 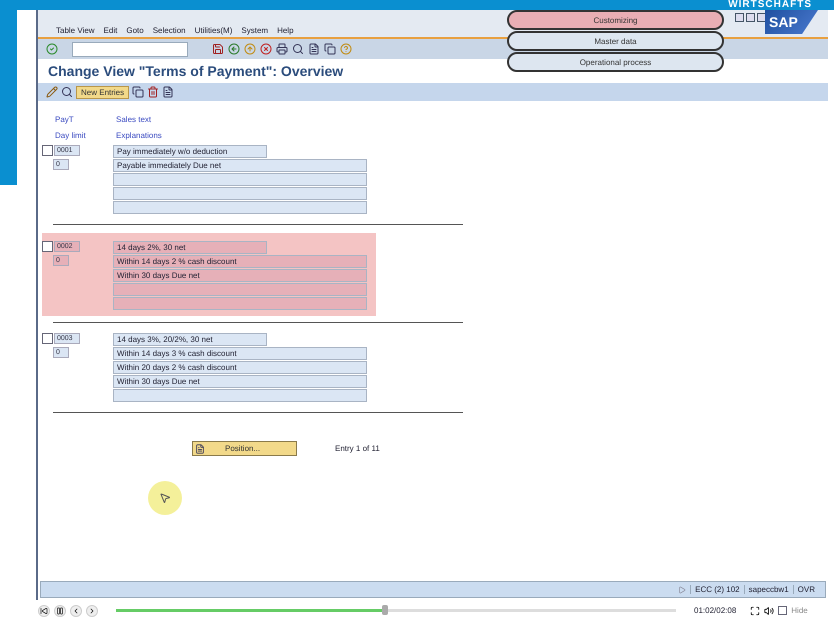 What do you see at coordinates (285, 30) in the screenshot?
I see `menu-item: Help` at bounding box center [285, 30].